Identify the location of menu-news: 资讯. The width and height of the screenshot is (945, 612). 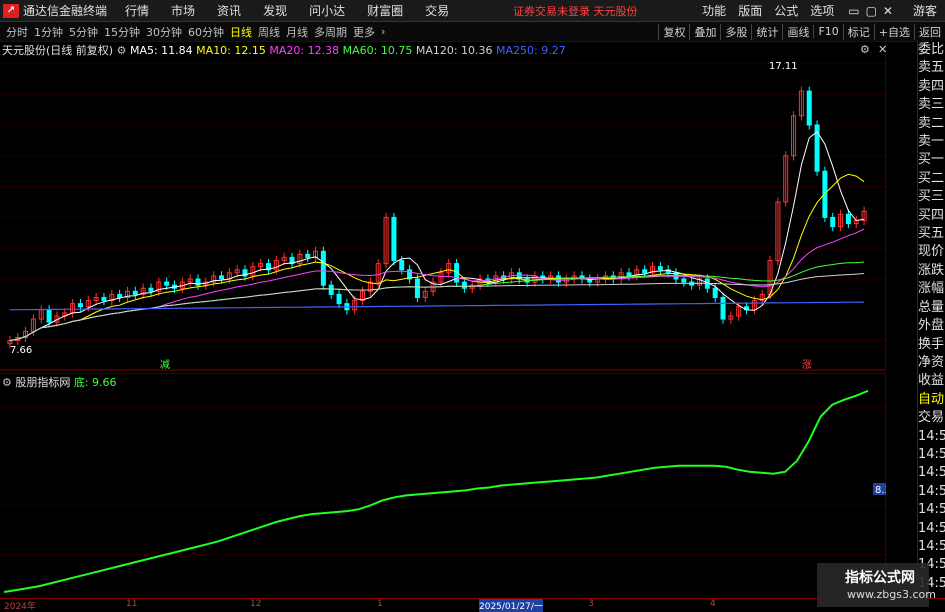
(229, 10).